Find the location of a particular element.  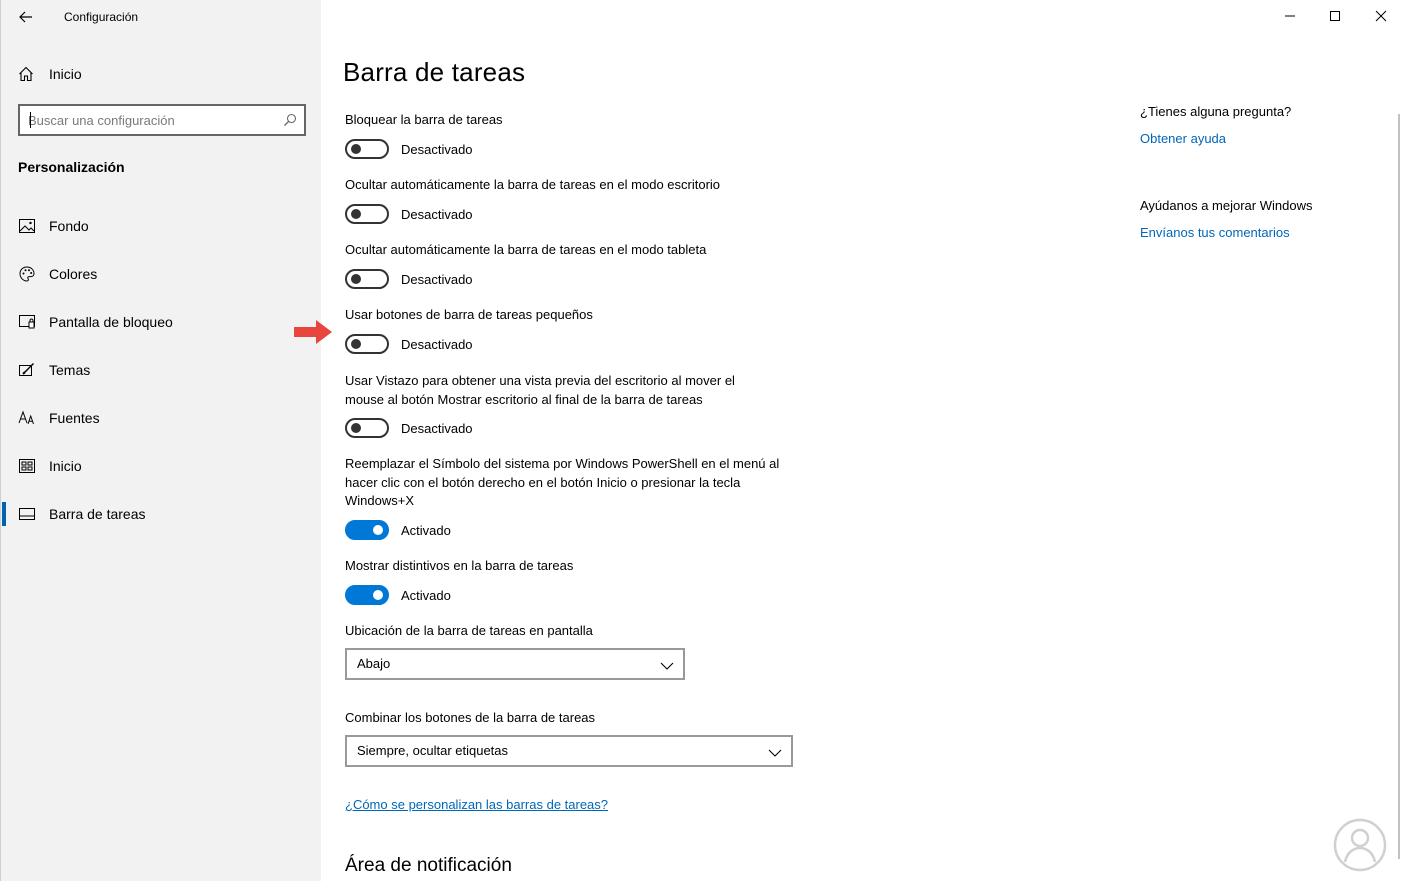

sidebar-item-inicio: Inicio is located at coordinates (161, 466).